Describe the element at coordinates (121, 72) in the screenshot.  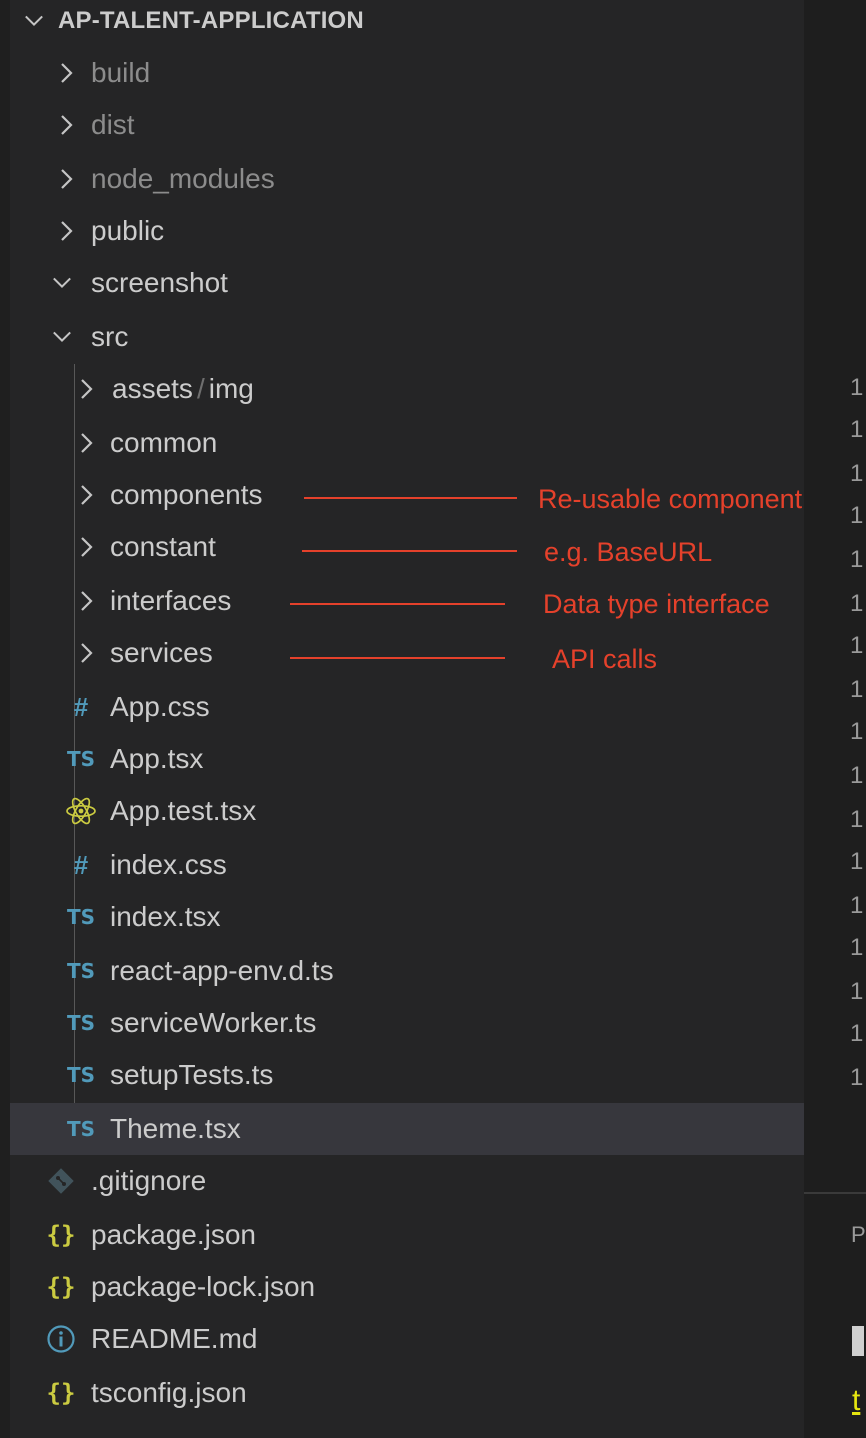
I see `tree-item-label: build` at that location.